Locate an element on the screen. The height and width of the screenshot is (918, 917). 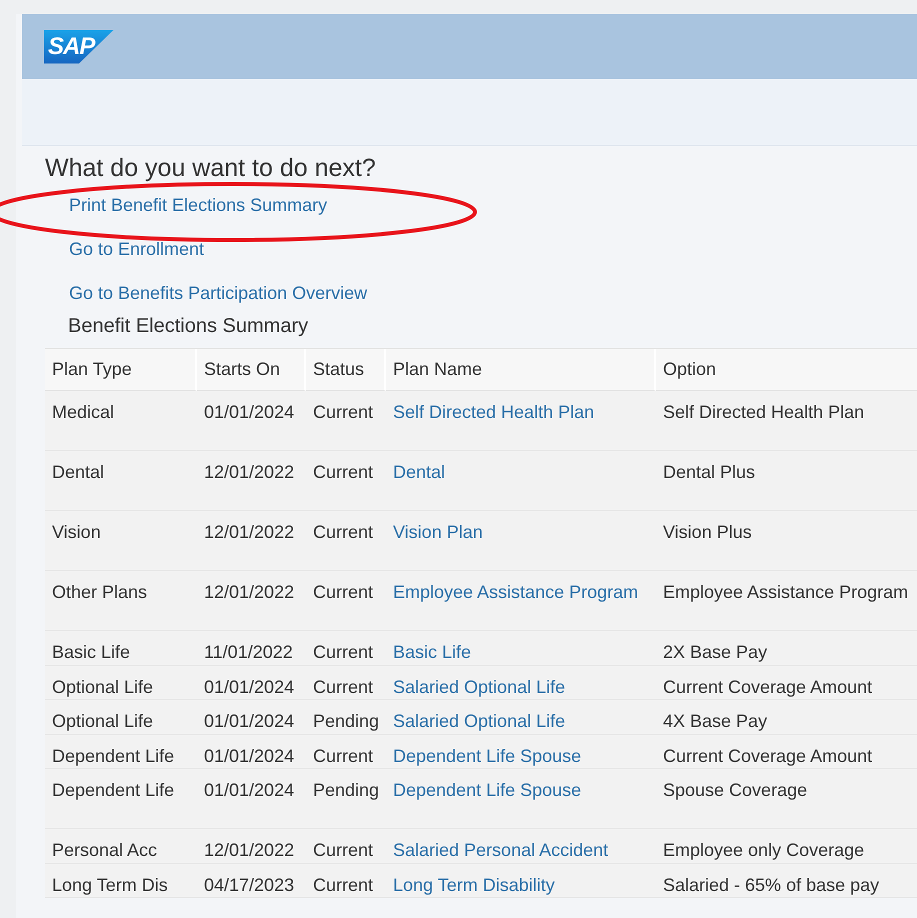
table-cell: Vision is located at coordinates (121, 541).